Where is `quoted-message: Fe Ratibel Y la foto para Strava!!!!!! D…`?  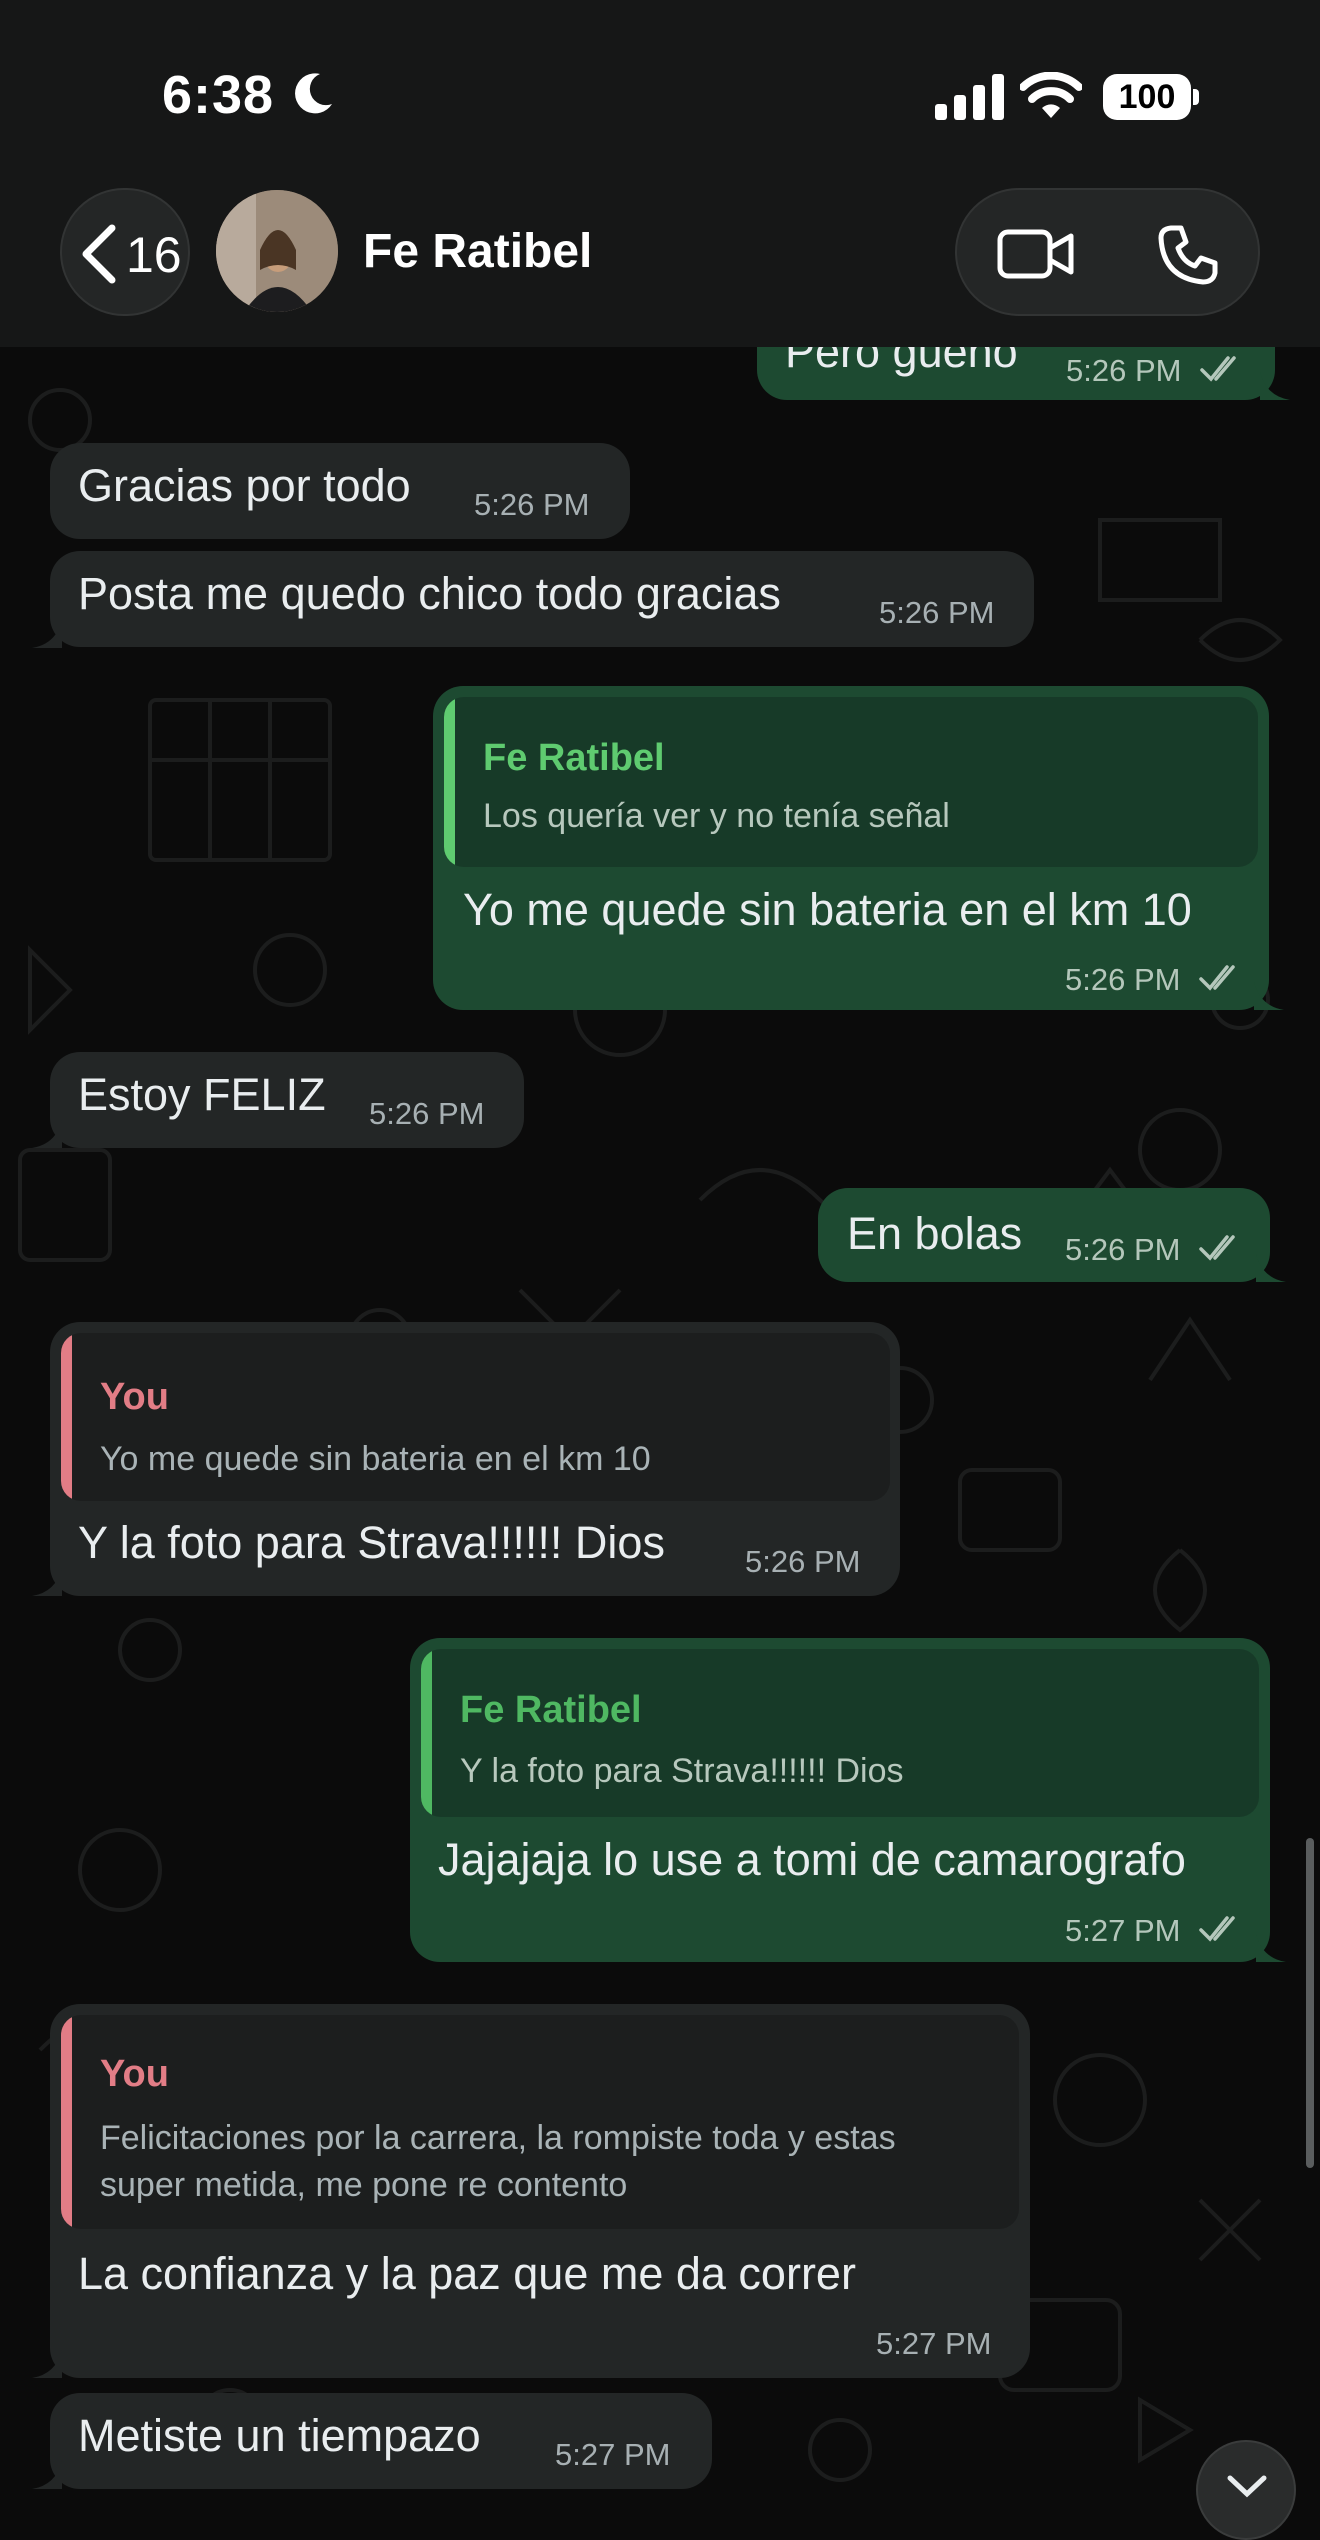 quoted-message: Fe Ratibel Y la foto para Strava!!!!!! D… is located at coordinates (840, 1733).